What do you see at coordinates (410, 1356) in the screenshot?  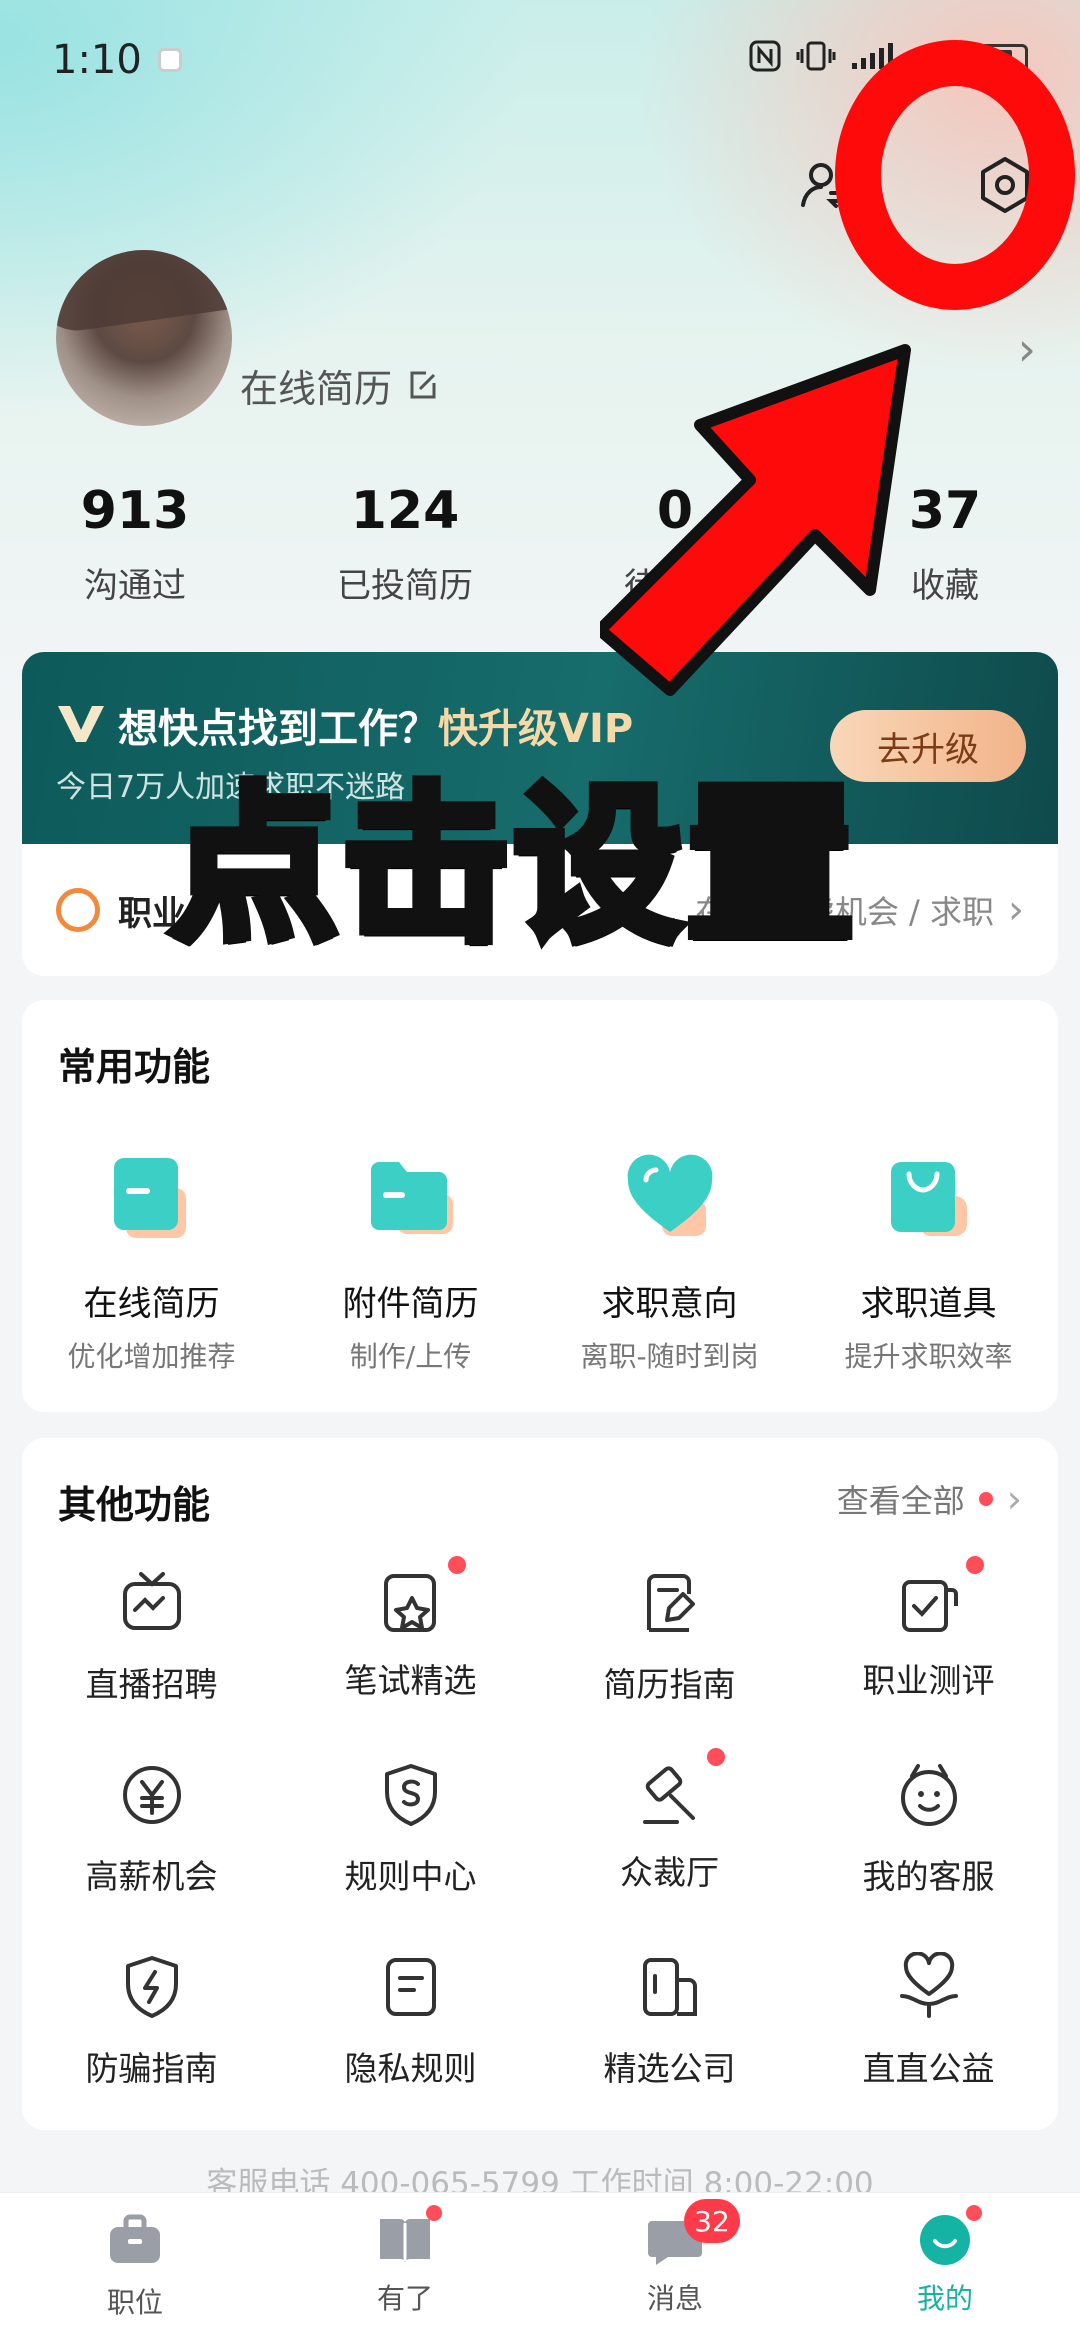 I see `common-sub: 制作/上传` at bounding box center [410, 1356].